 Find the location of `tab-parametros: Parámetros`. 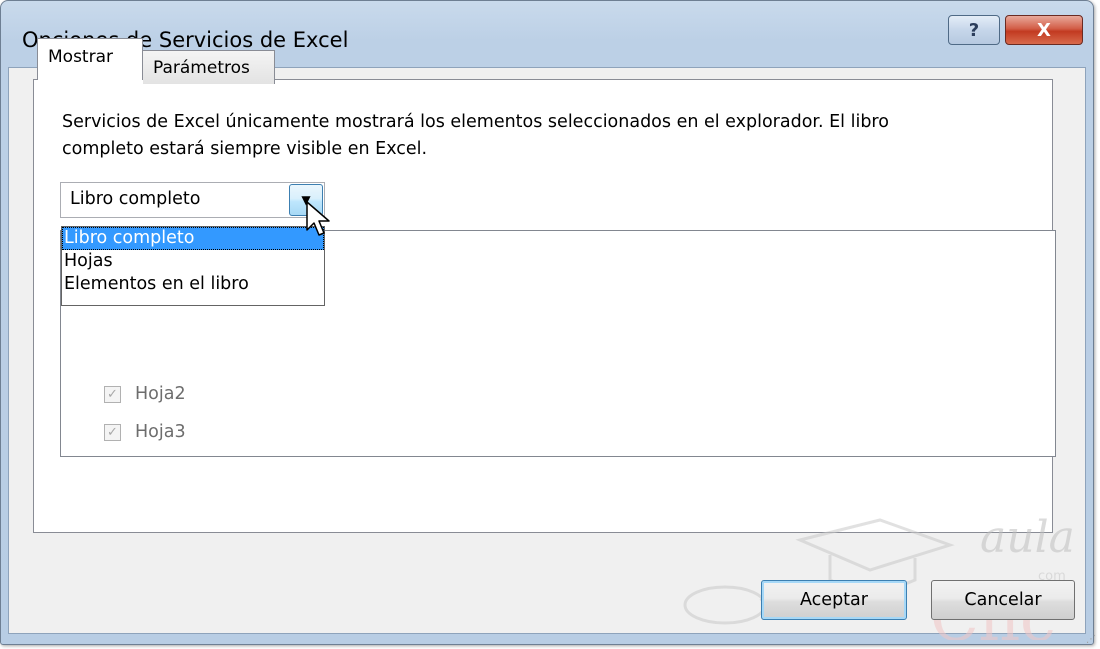

tab-parametros: Parámetros is located at coordinates (209, 67).